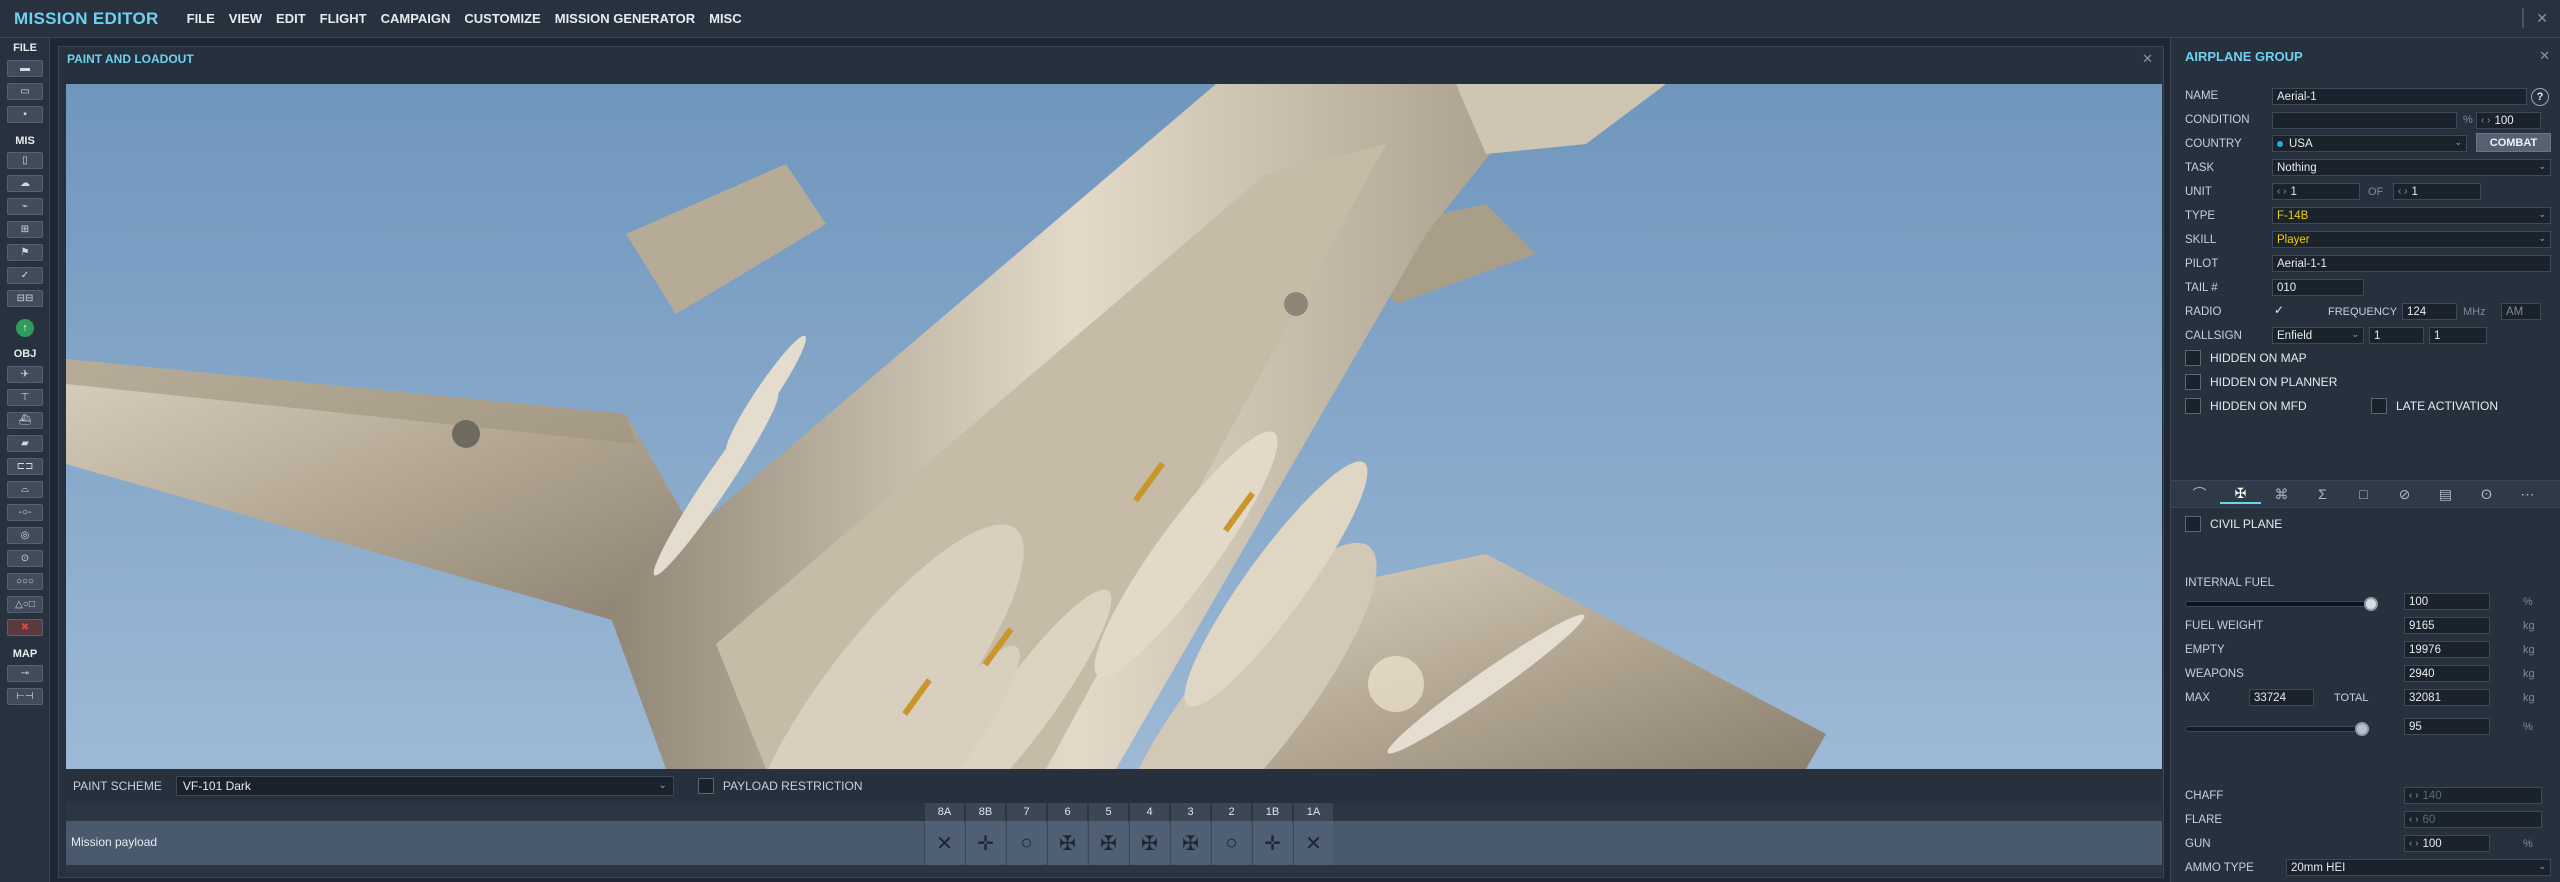 This screenshot has width=2560, height=882. What do you see at coordinates (2281, 604) in the screenshot?
I see `internal-fuel-slider` at bounding box center [2281, 604].